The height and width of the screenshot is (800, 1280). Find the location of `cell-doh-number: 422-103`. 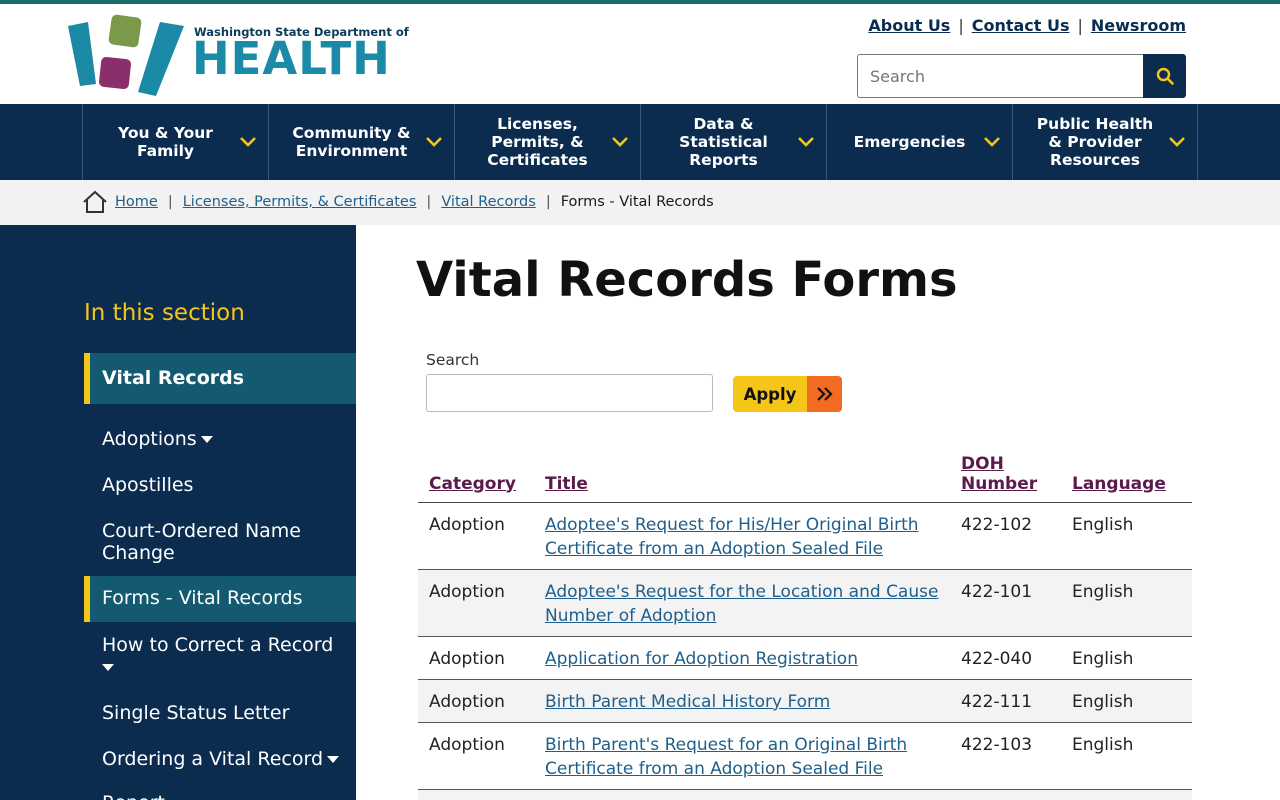

cell-doh-number: 422-103 is located at coordinates (1005, 756).